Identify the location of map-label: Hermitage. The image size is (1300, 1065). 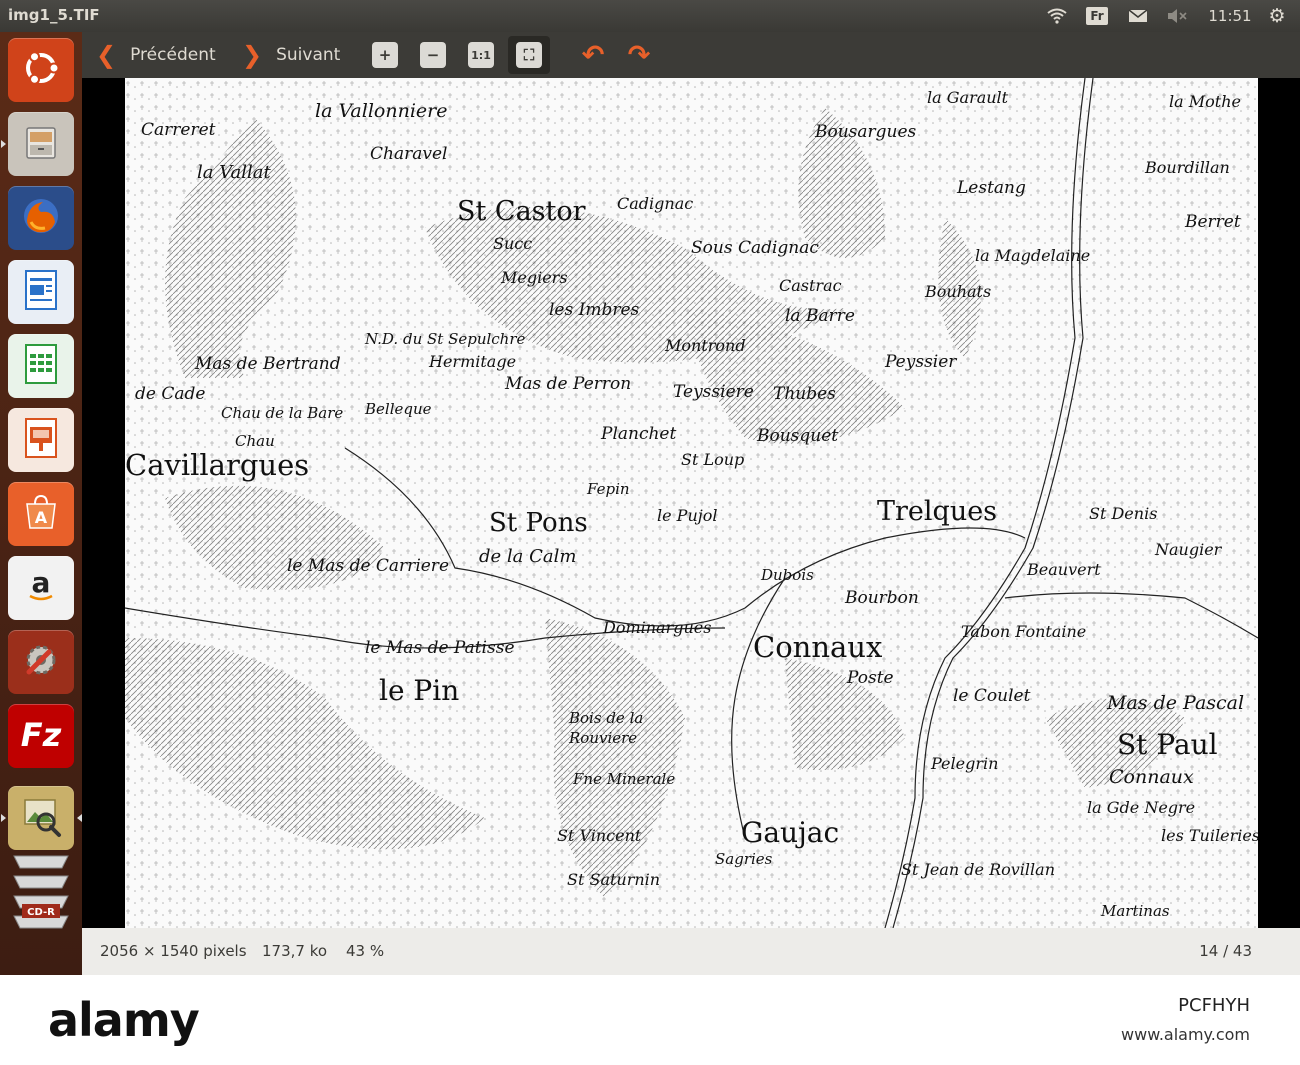
(473, 361).